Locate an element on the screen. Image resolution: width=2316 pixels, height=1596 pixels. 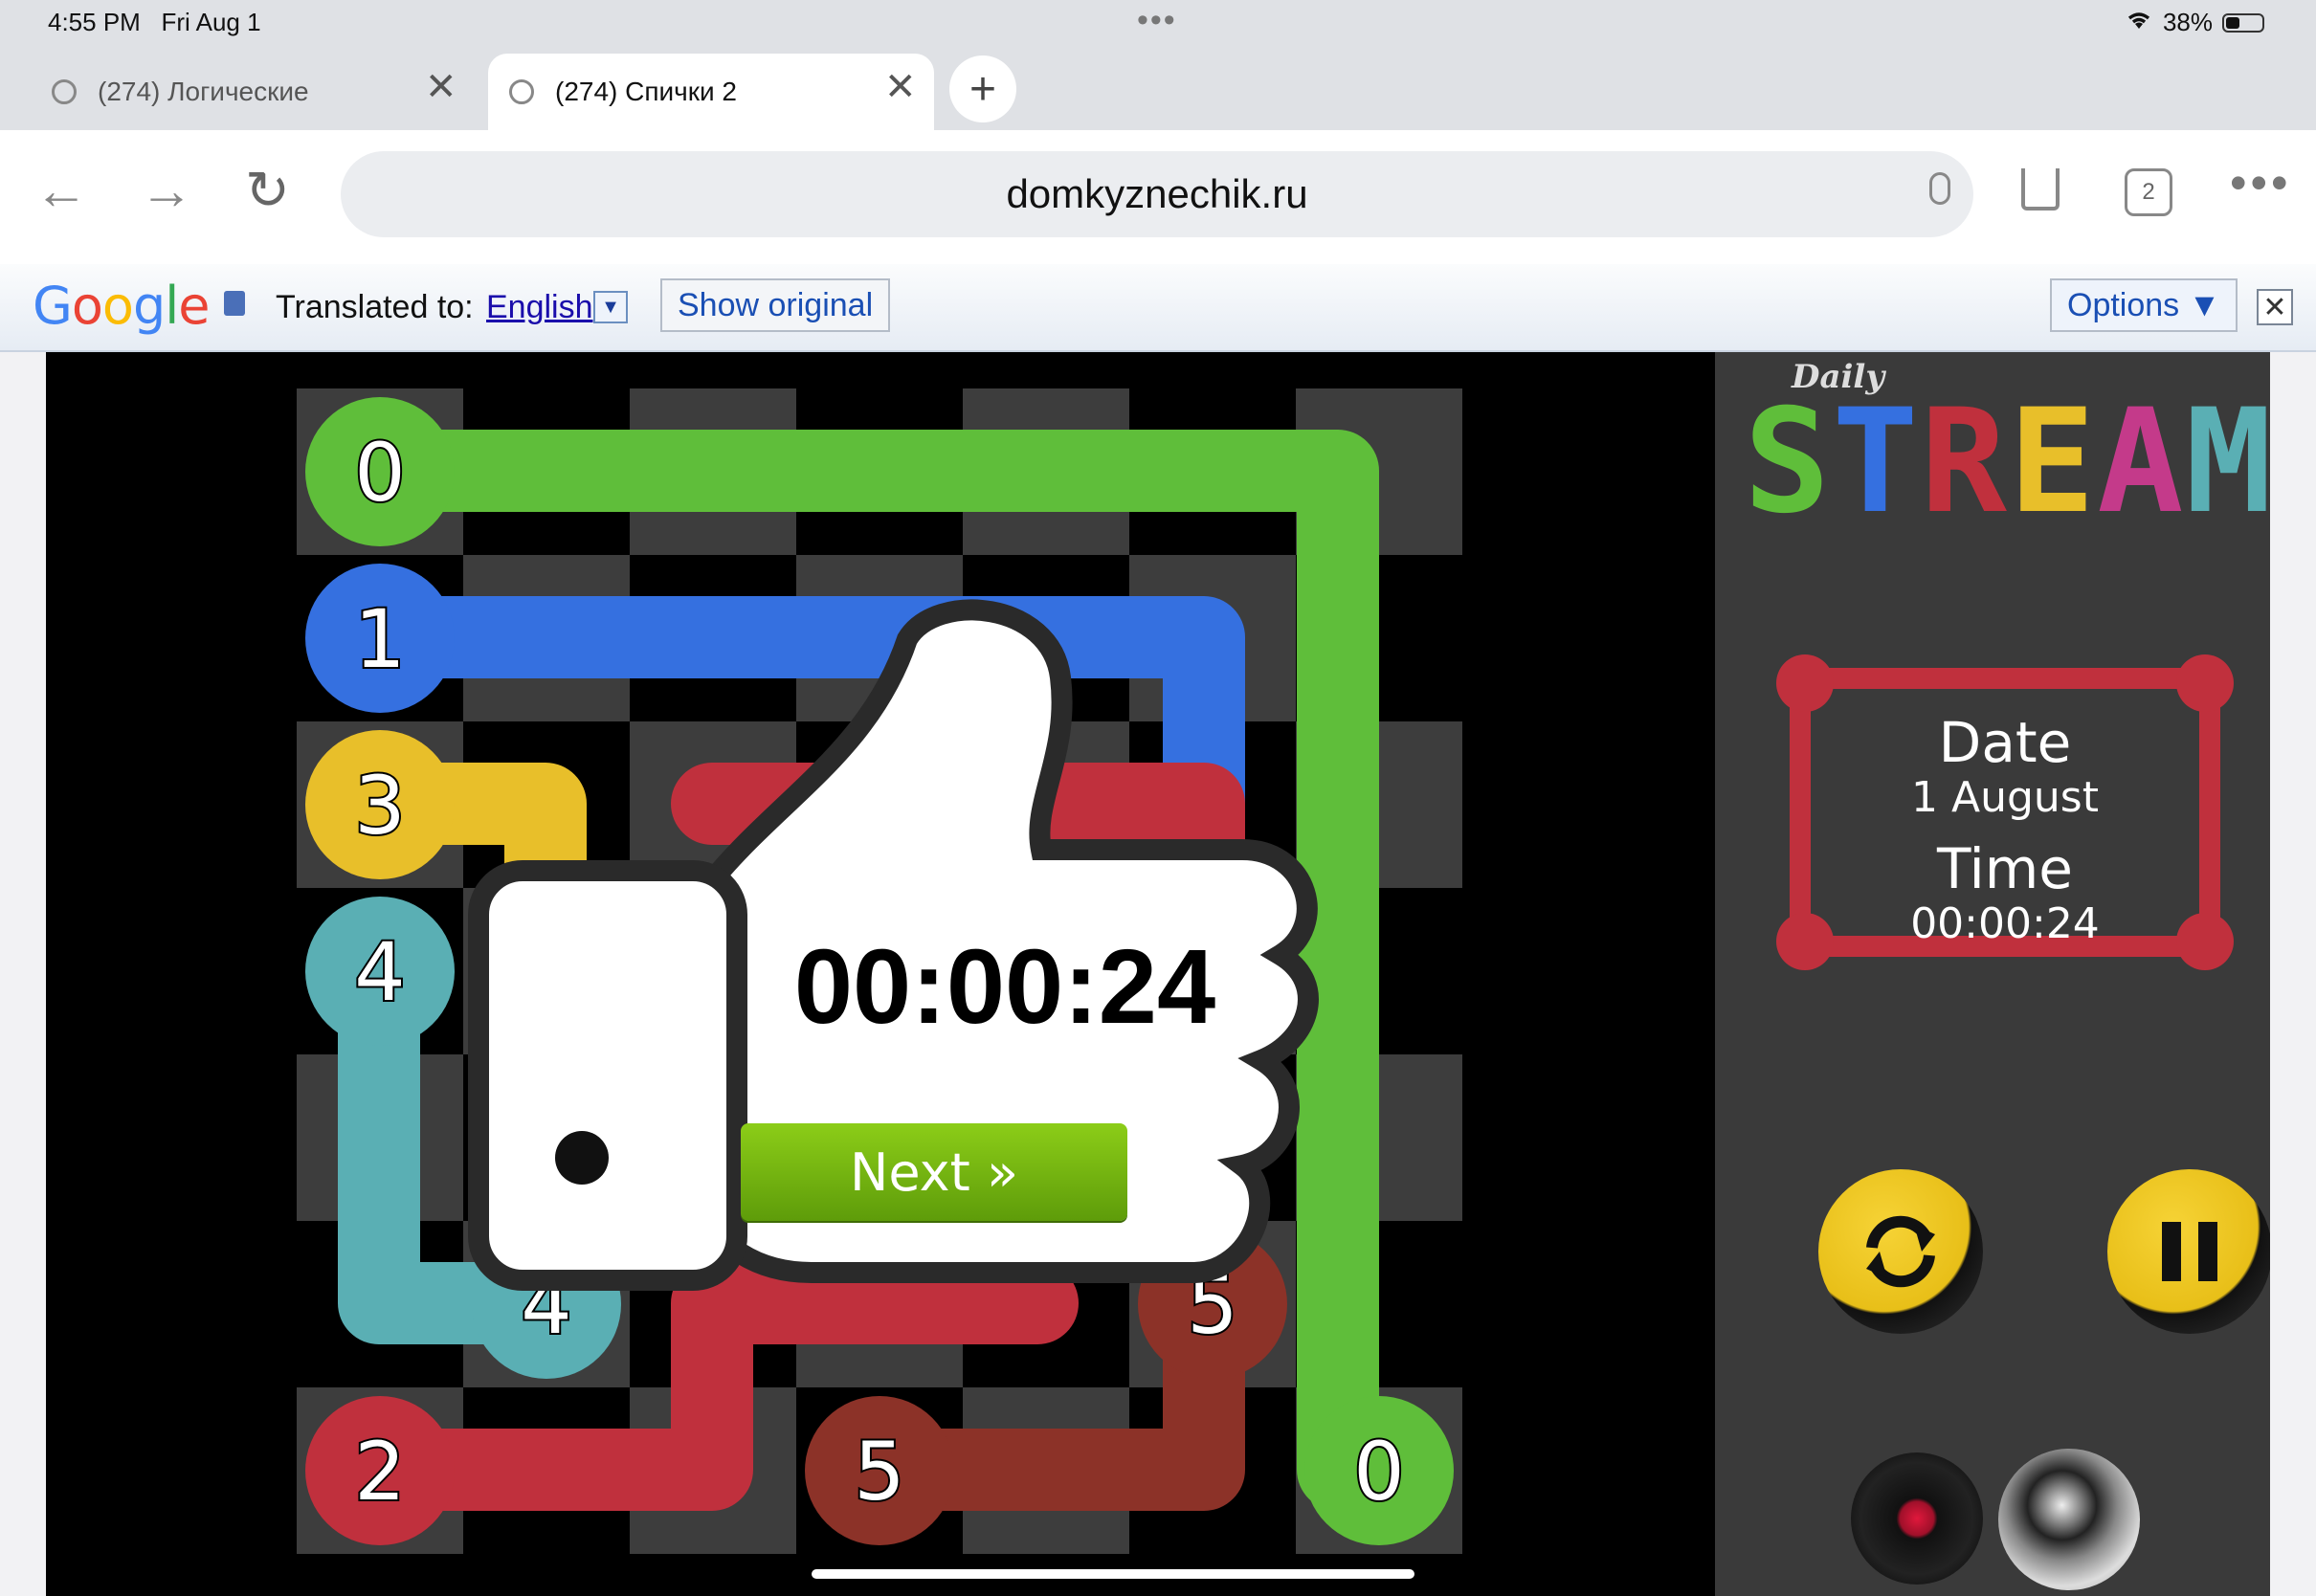
language-dropdown-icon: ▼ is located at coordinates (610, 307).